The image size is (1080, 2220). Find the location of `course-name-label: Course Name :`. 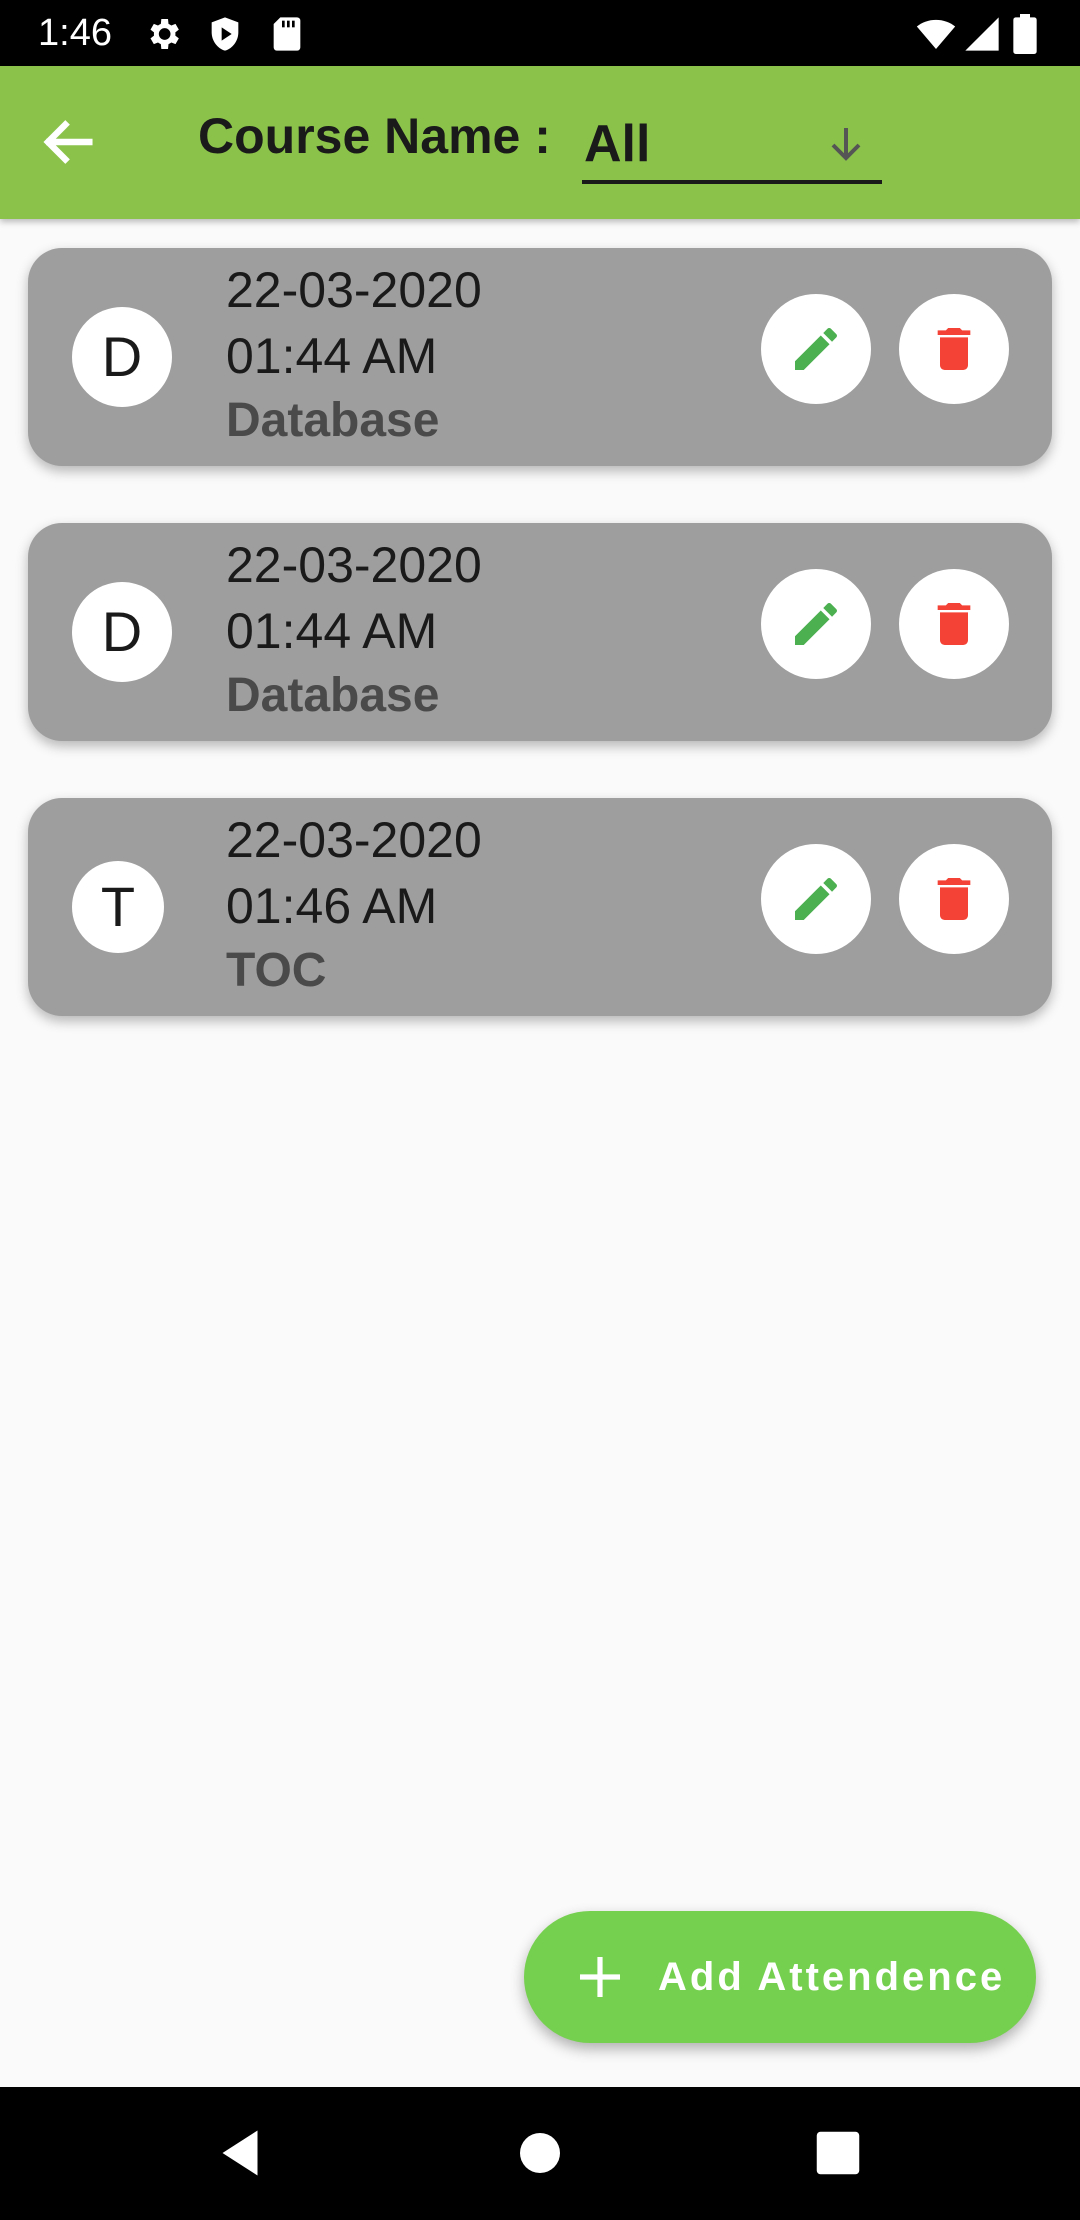

course-name-label: Course Name : is located at coordinates (374, 136).